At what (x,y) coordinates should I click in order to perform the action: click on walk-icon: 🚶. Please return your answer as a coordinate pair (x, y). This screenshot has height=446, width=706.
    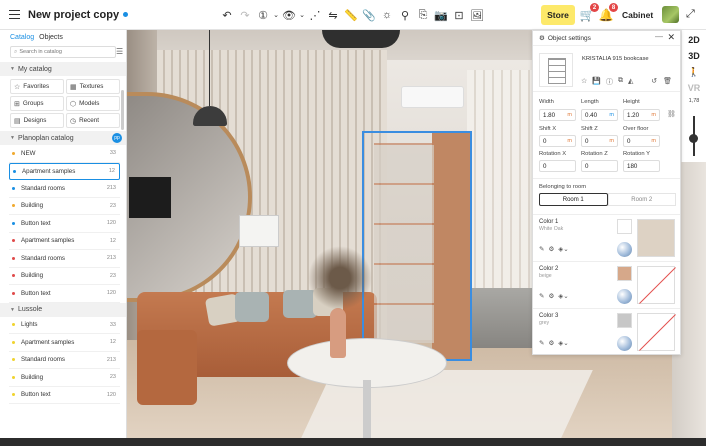
    Looking at the image, I should click on (694, 72).